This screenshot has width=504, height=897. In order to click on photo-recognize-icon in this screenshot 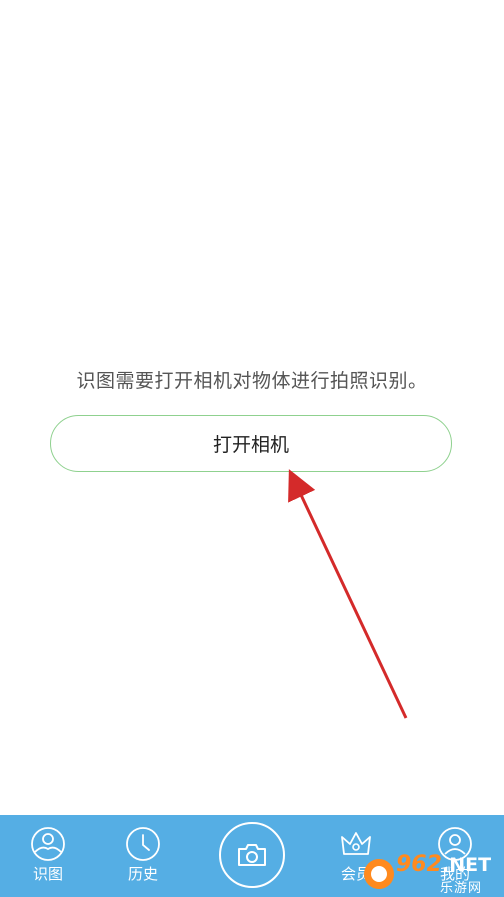, I will do `click(48, 844)`.